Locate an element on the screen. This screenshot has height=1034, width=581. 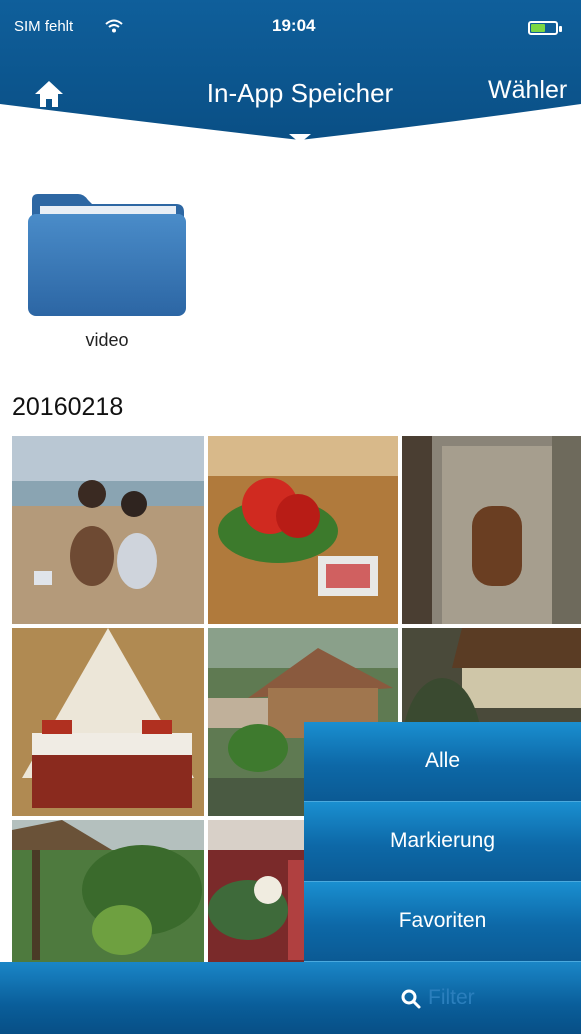
select-button: Wähler is located at coordinates (527, 90).